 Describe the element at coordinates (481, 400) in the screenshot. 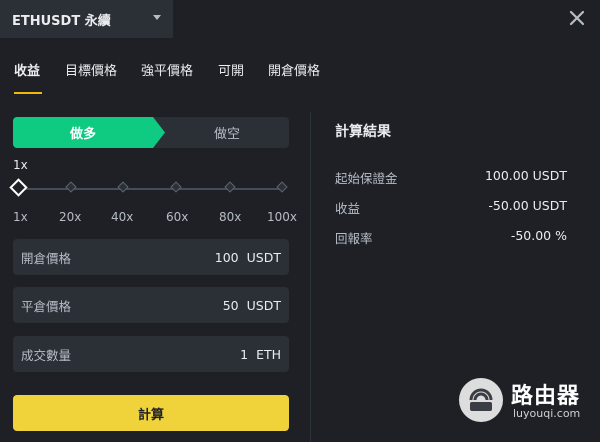

I see `router-logo-icon` at that location.